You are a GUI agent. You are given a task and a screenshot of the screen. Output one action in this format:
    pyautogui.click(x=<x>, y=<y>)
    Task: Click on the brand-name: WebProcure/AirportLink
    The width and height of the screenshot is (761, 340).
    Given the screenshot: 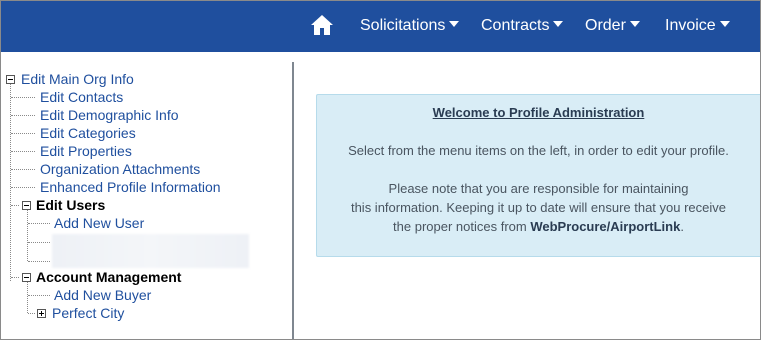 What is the action you would take?
    pyautogui.click(x=605, y=226)
    